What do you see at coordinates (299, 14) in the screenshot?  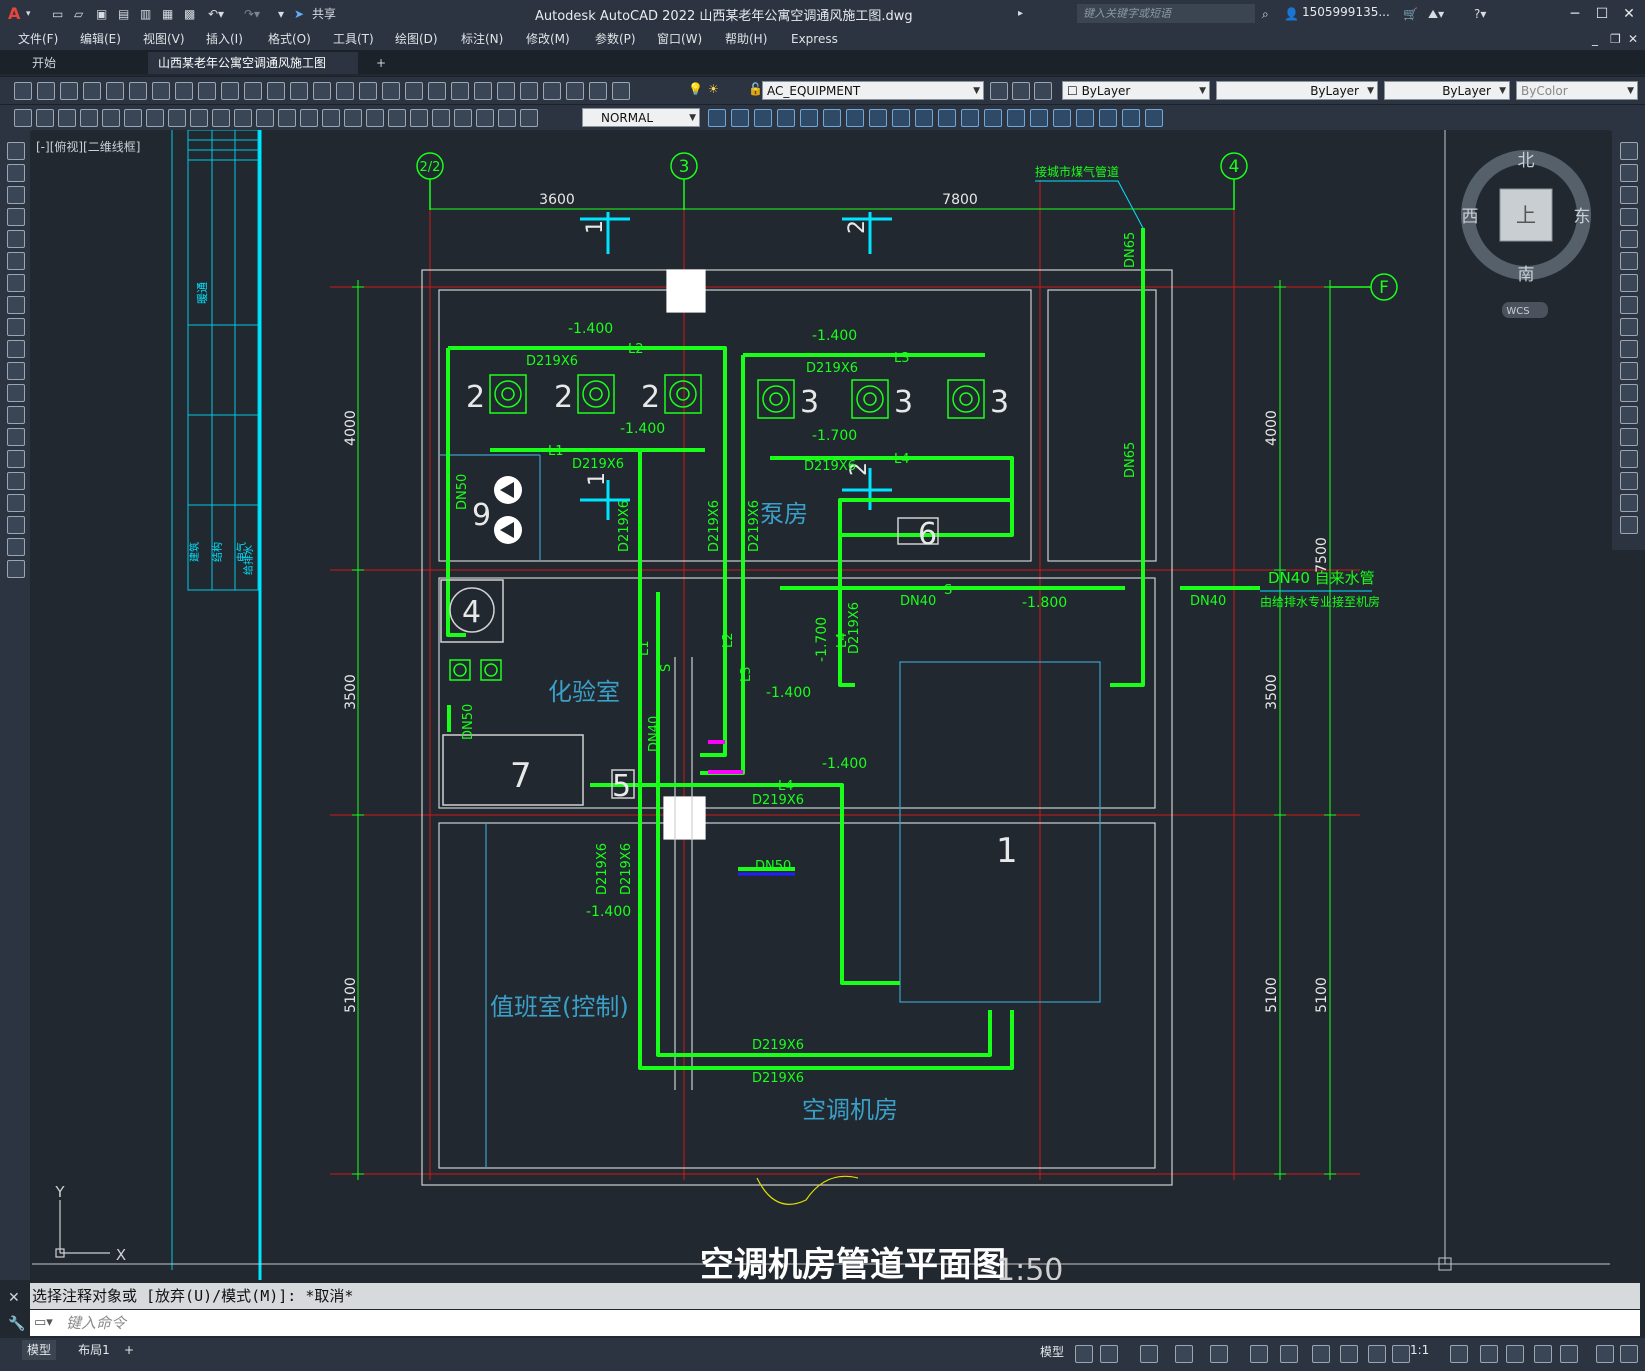 I see `share-icon: ➤` at bounding box center [299, 14].